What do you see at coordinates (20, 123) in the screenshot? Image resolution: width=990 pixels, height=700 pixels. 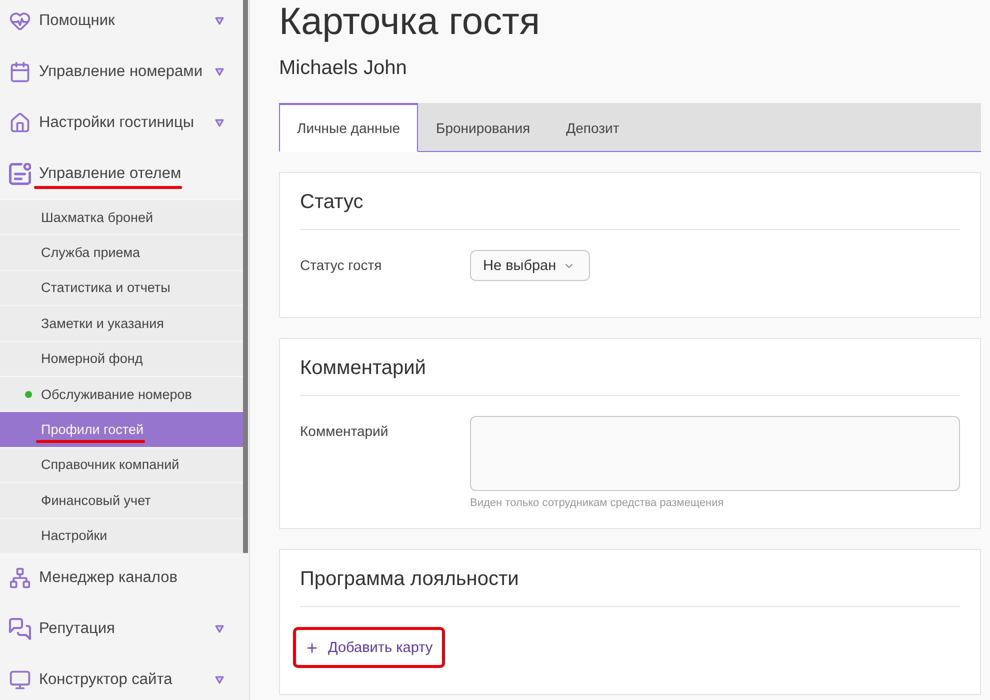 I see `house-icon` at bounding box center [20, 123].